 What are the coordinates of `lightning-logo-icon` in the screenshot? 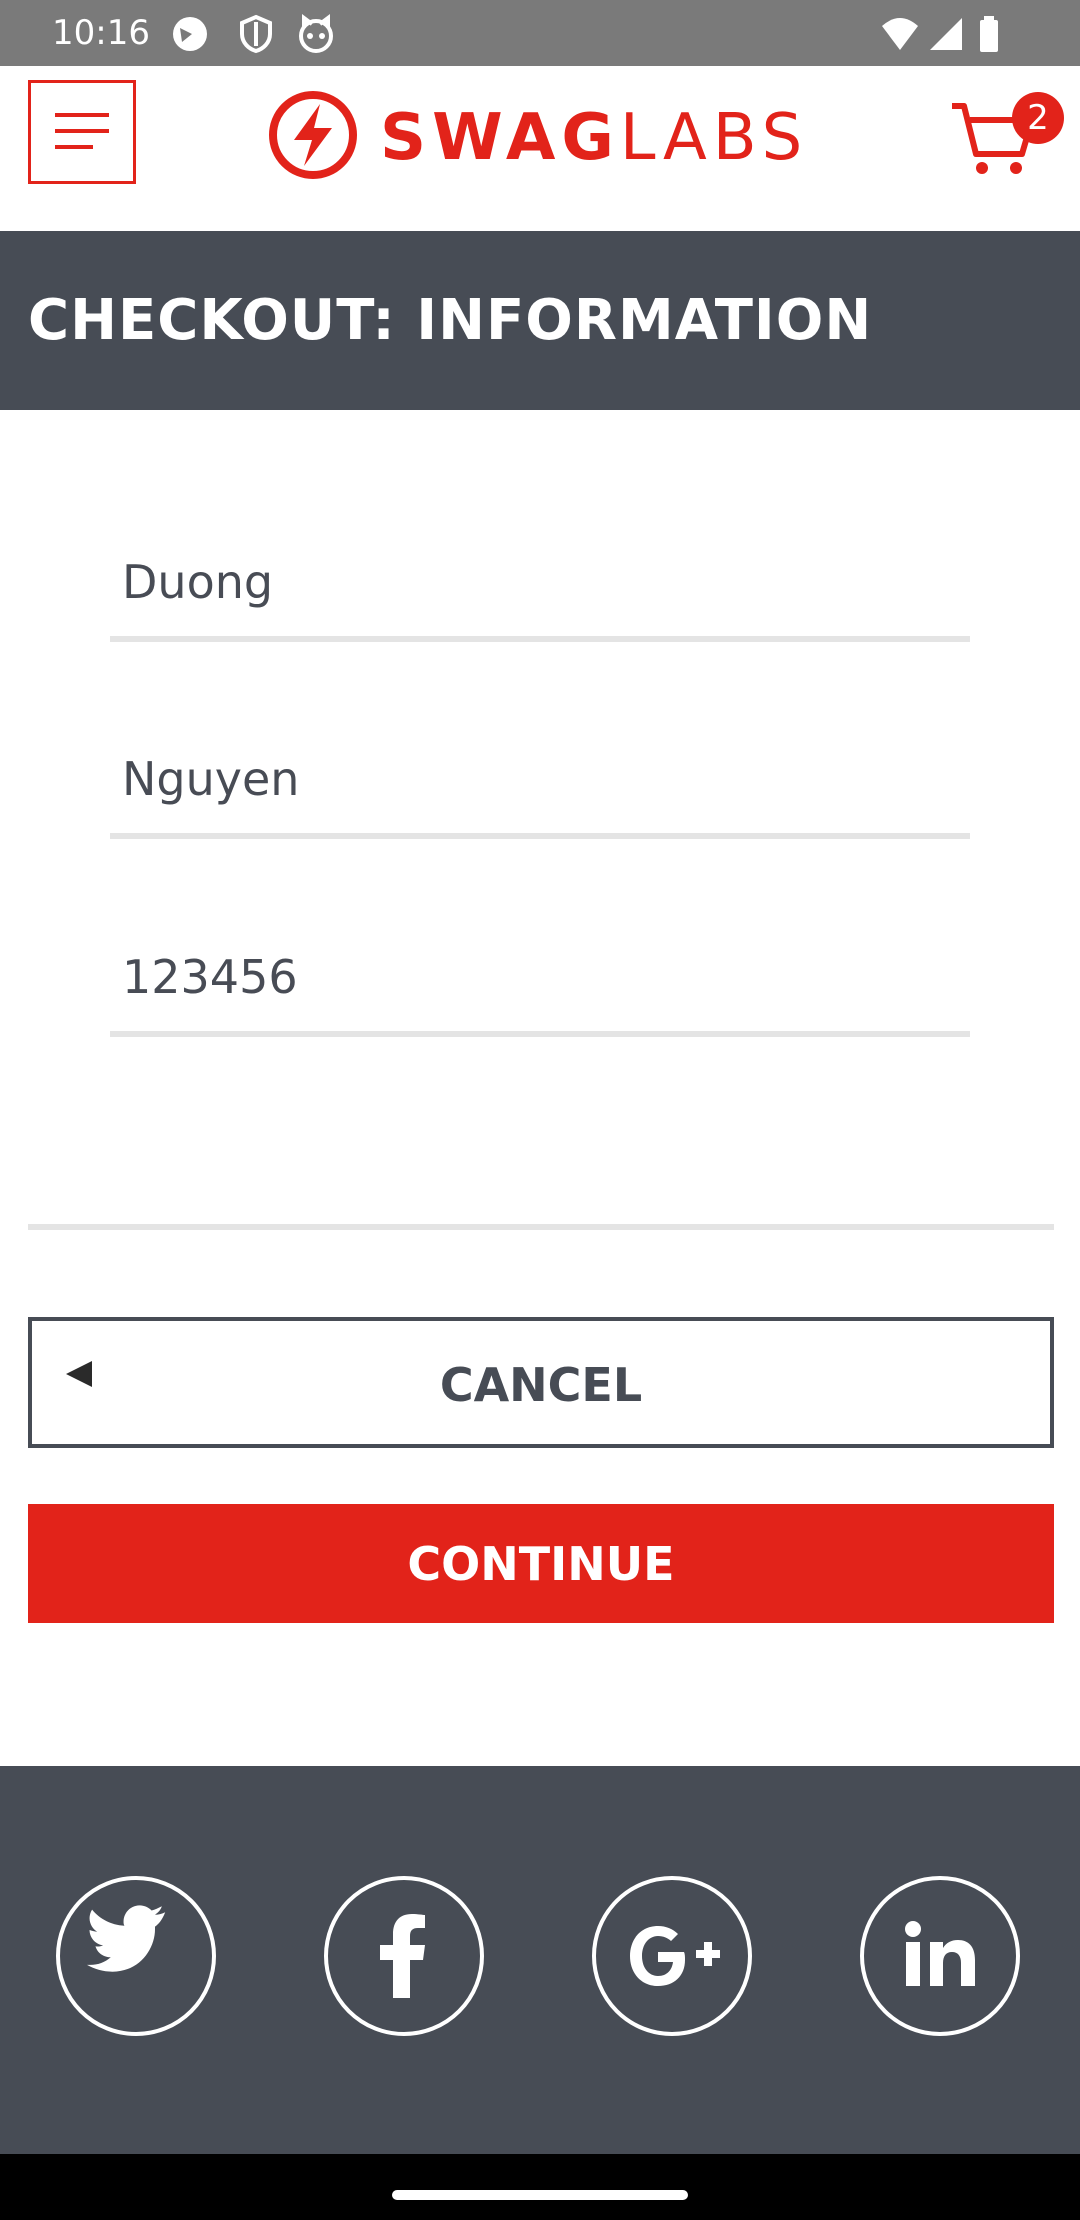 It's located at (313, 135).